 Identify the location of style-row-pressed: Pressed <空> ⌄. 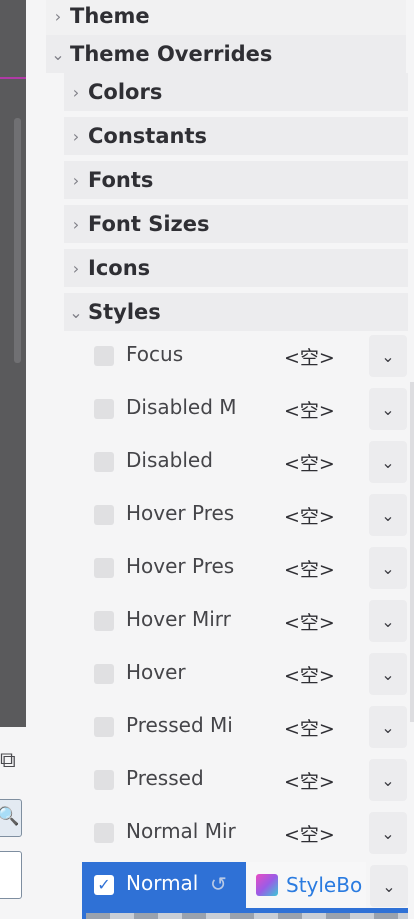
(251, 781).